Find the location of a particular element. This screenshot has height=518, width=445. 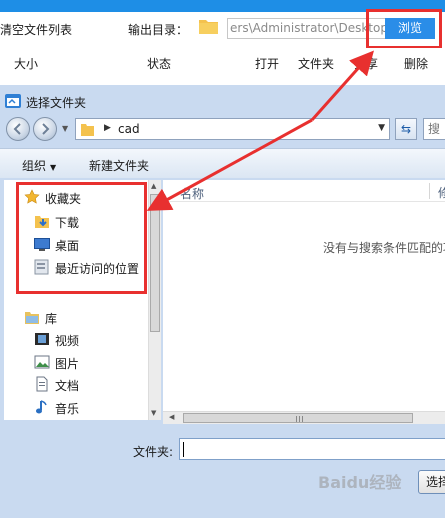

organize-button: 组织 ▼ is located at coordinates (39, 165).